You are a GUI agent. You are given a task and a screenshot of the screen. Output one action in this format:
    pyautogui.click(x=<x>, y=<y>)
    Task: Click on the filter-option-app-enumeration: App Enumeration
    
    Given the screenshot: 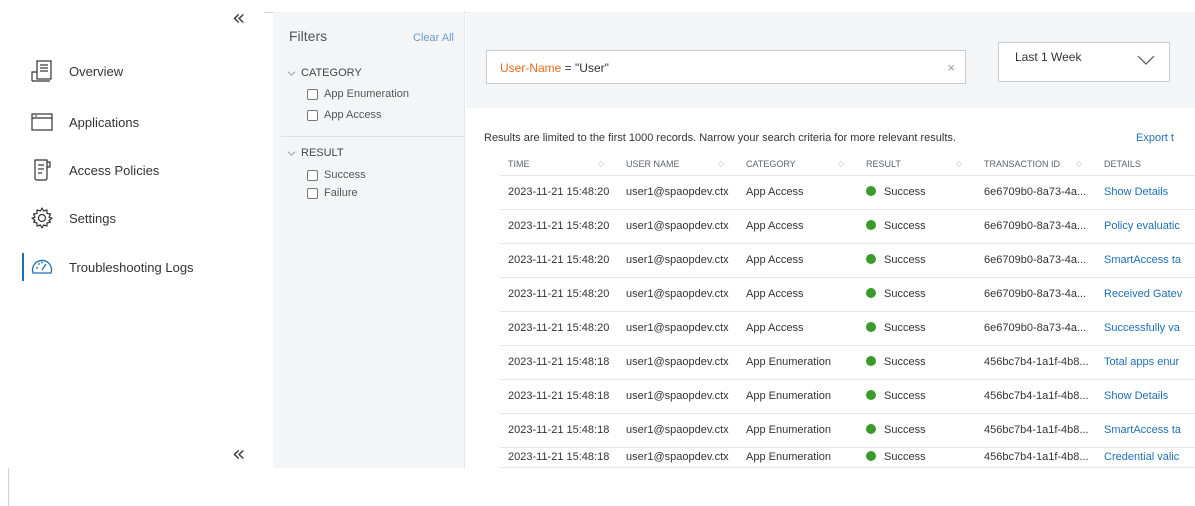 What is the action you would take?
    pyautogui.click(x=358, y=94)
    